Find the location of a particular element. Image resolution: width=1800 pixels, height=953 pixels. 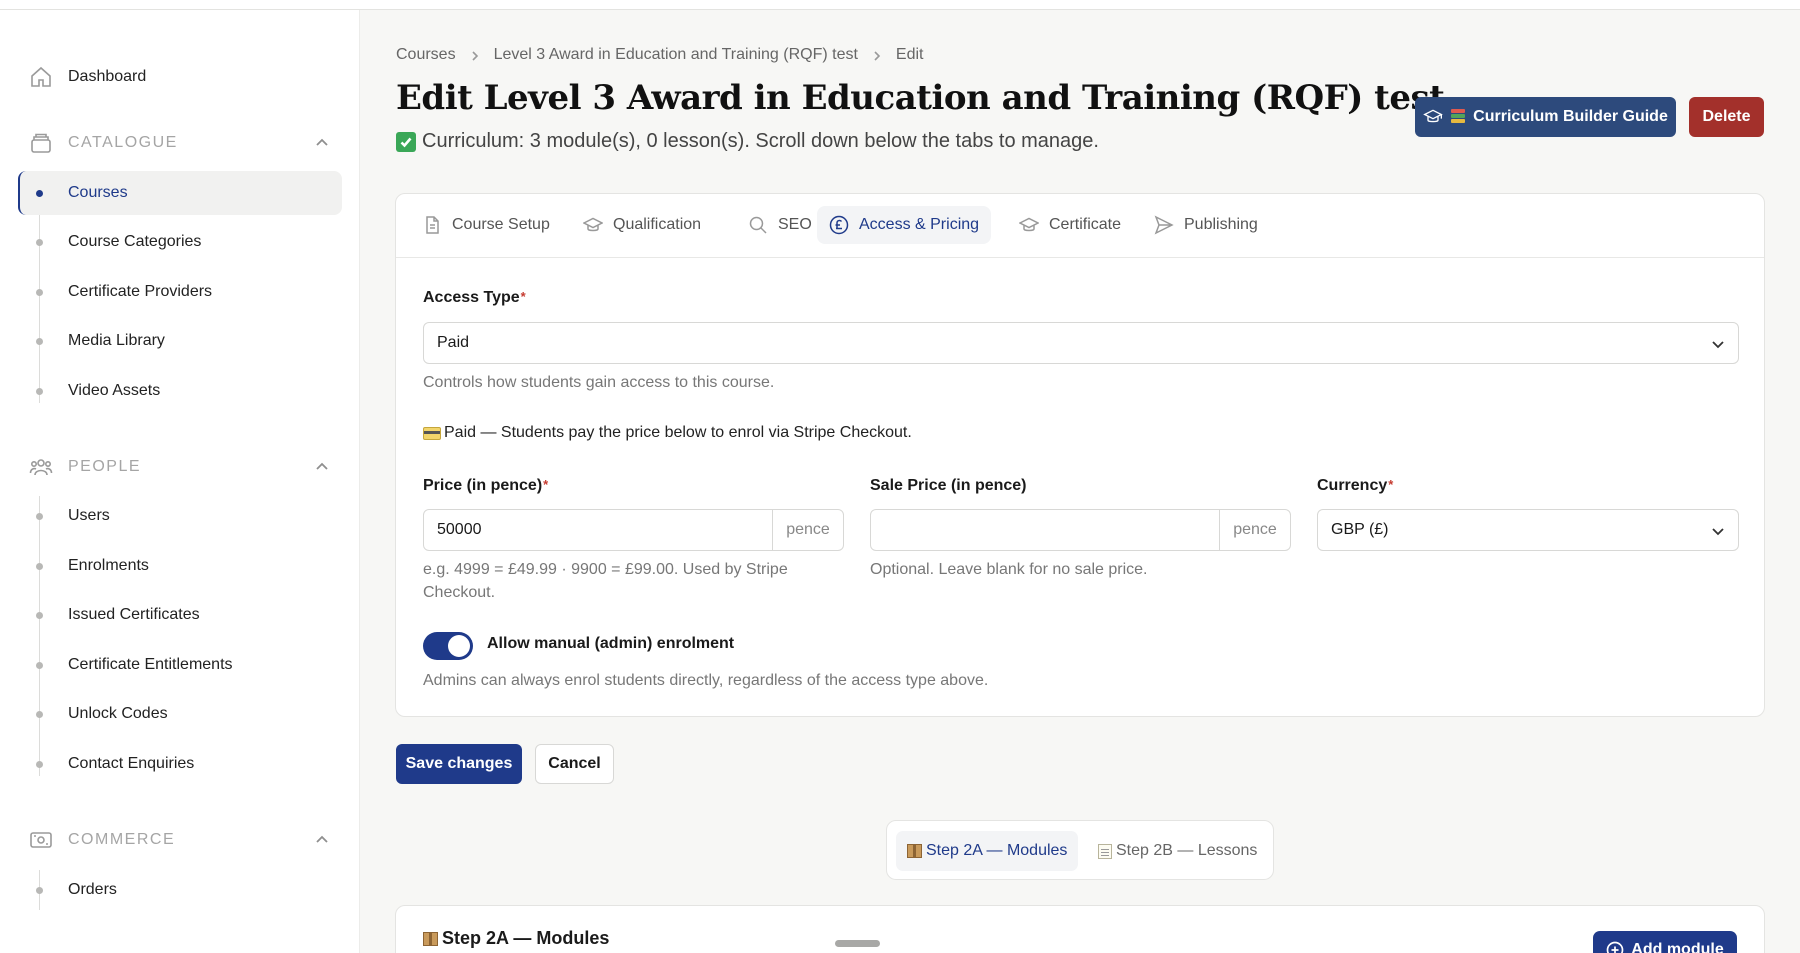

tab-qualification: Qualification is located at coordinates (642, 225).